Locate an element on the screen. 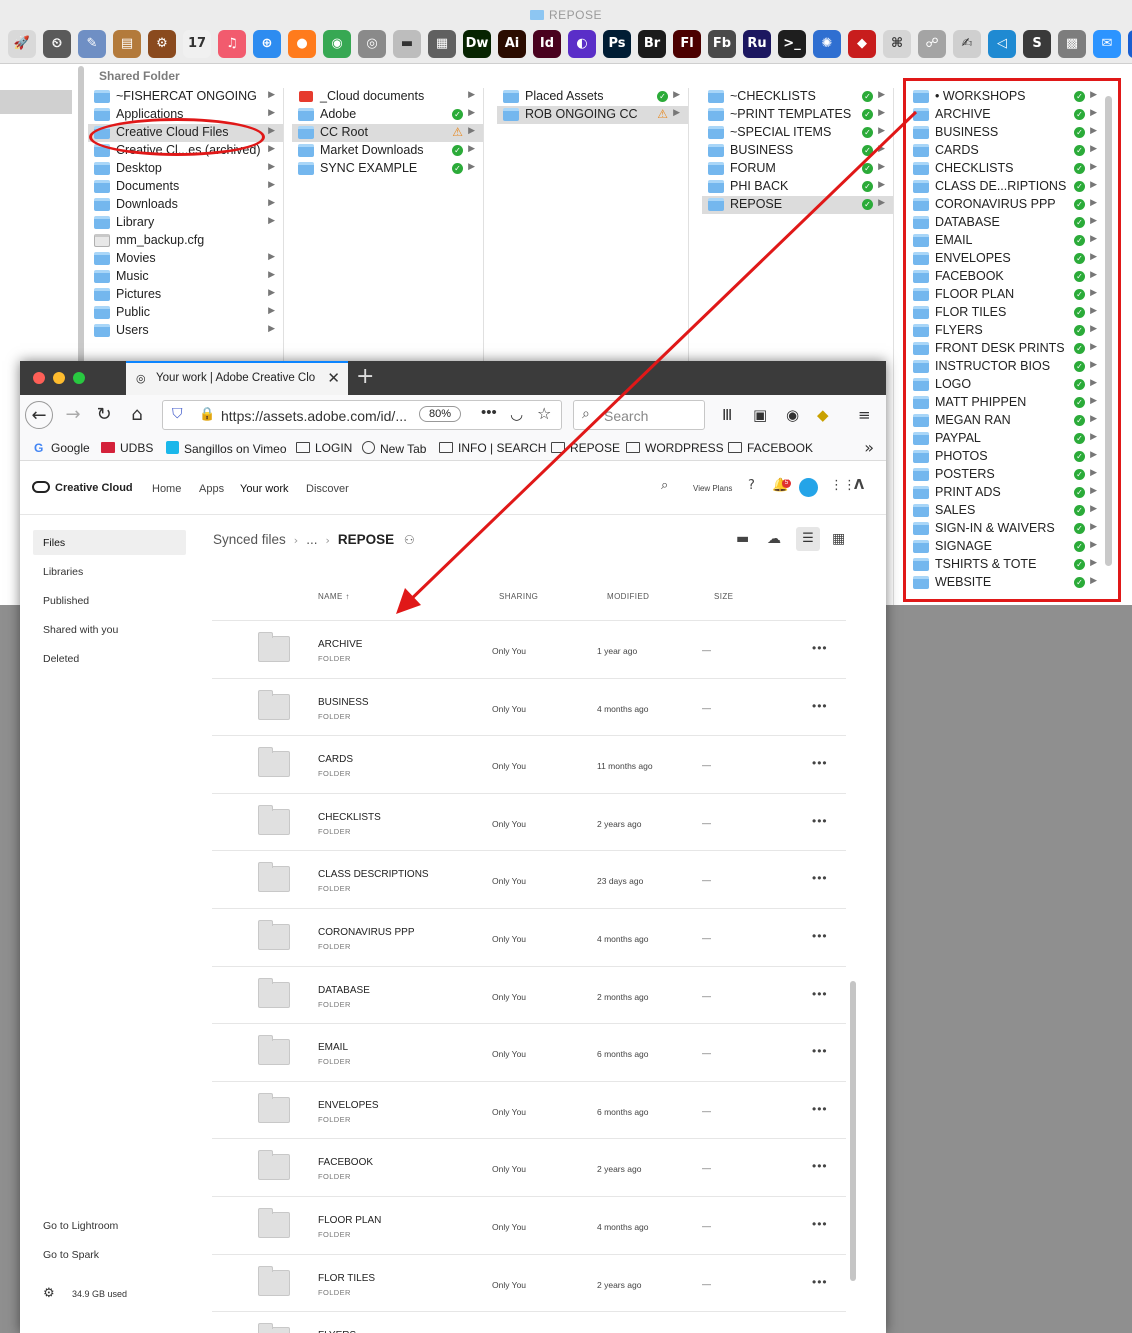  finder-row: Placed Assets ✓ ▶ is located at coordinates (592, 97).